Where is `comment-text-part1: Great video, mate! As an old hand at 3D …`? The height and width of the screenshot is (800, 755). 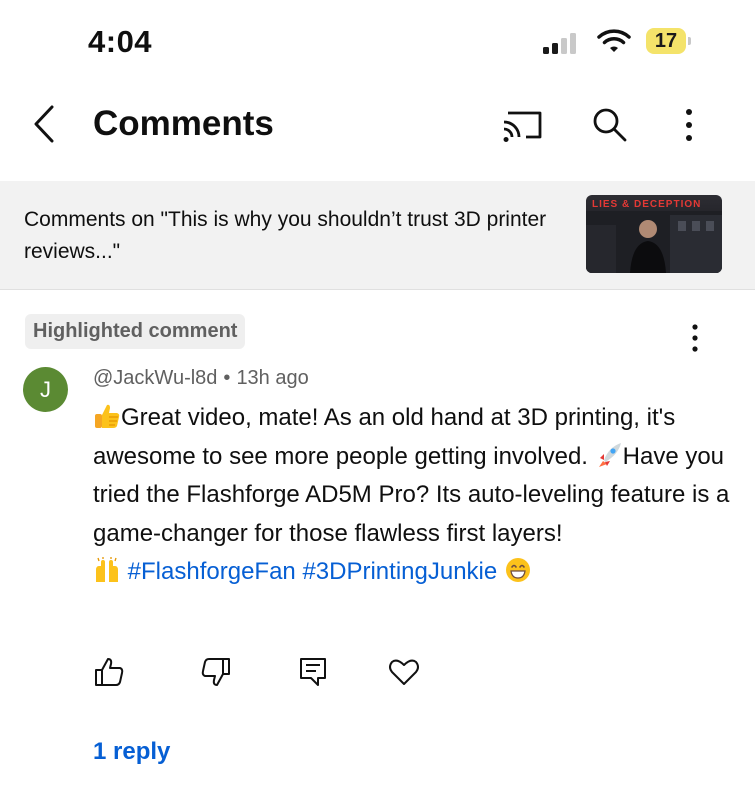 comment-text-part1: Great video, mate! As an old hand at 3D … is located at coordinates (384, 437).